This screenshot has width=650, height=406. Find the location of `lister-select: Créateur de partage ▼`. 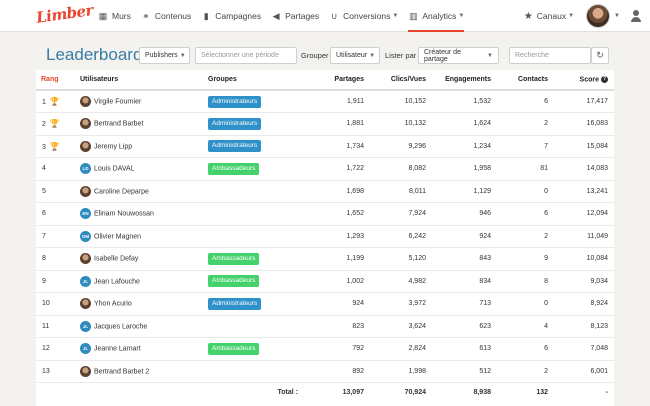

lister-select: Créateur de partage ▼ is located at coordinates (458, 55).